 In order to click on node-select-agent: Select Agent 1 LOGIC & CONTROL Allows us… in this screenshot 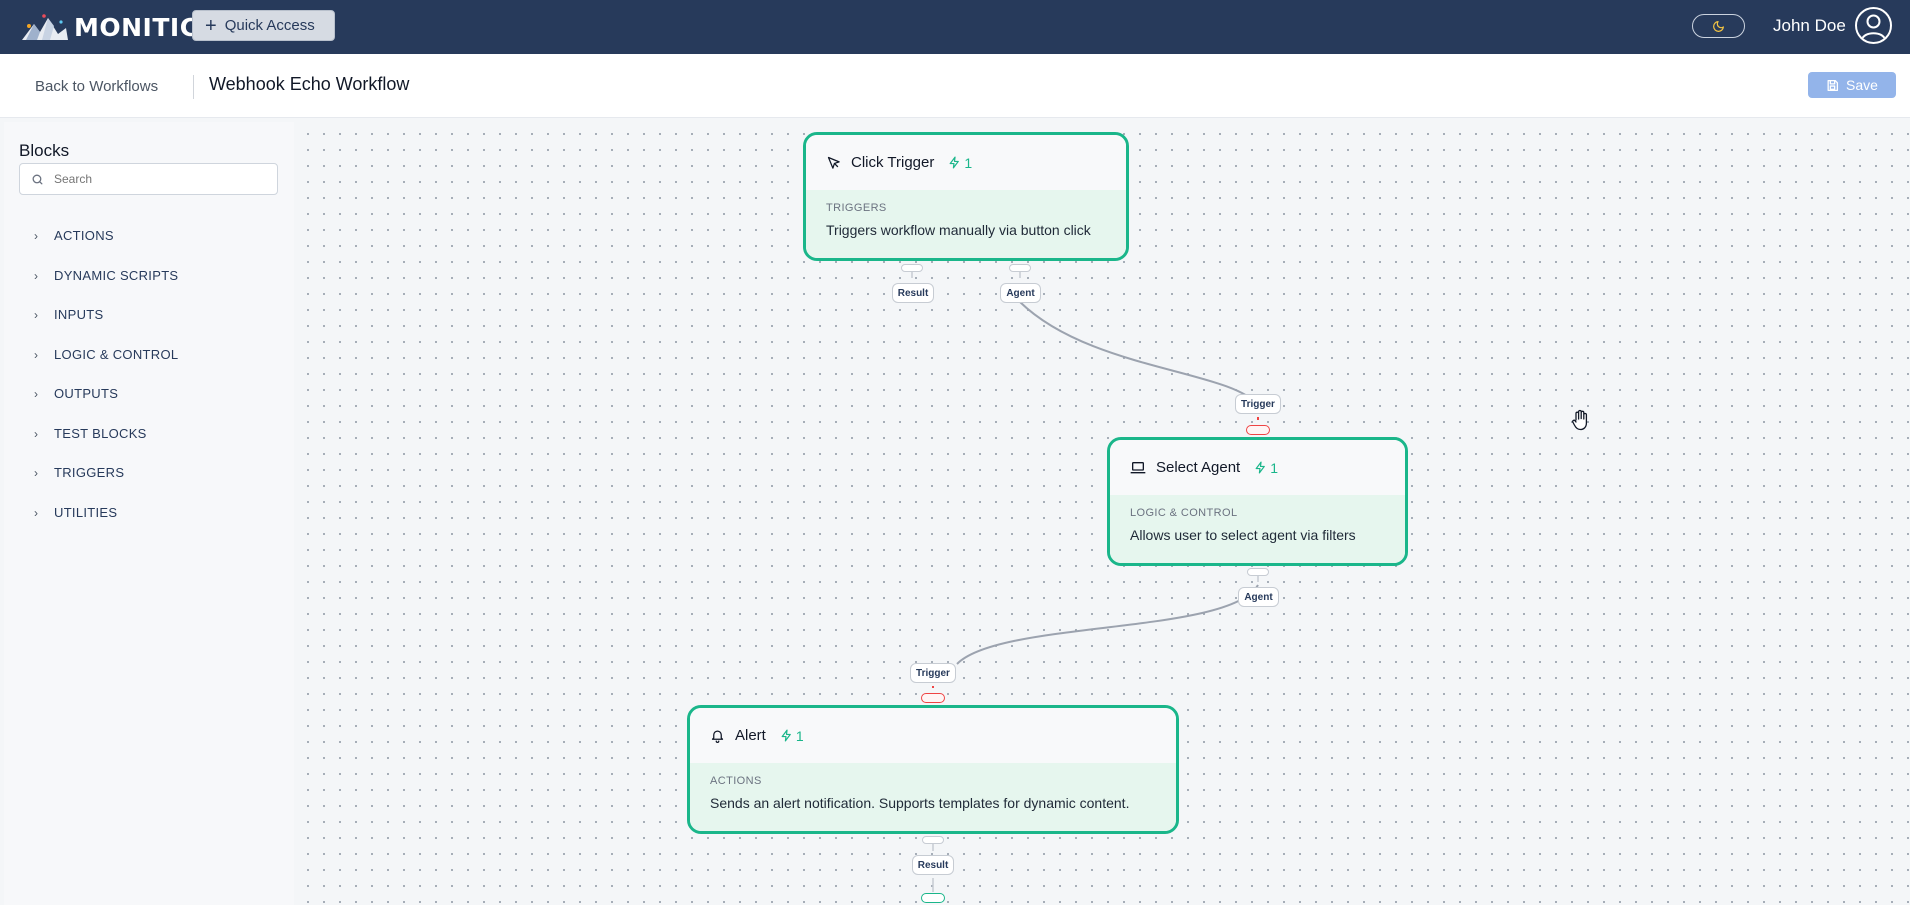, I will do `click(1257, 501)`.